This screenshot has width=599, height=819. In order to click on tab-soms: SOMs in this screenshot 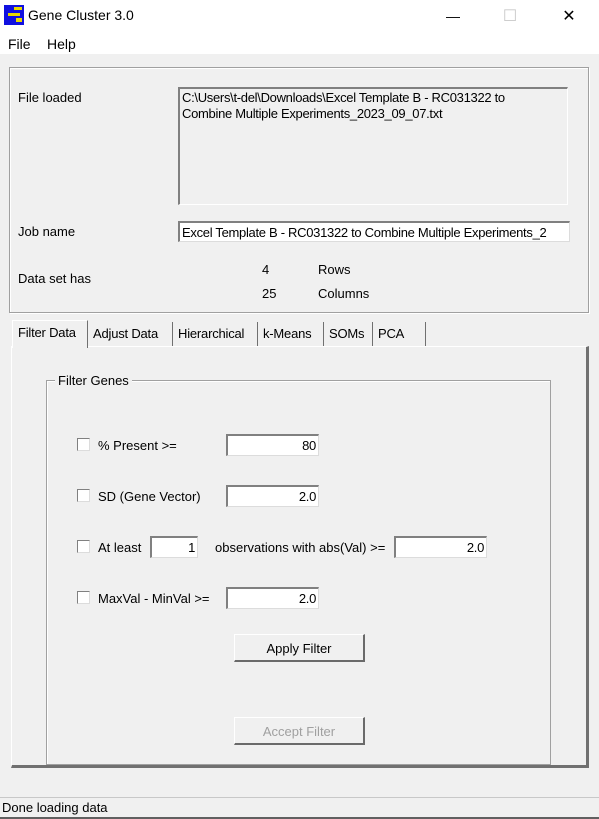, I will do `click(348, 334)`.